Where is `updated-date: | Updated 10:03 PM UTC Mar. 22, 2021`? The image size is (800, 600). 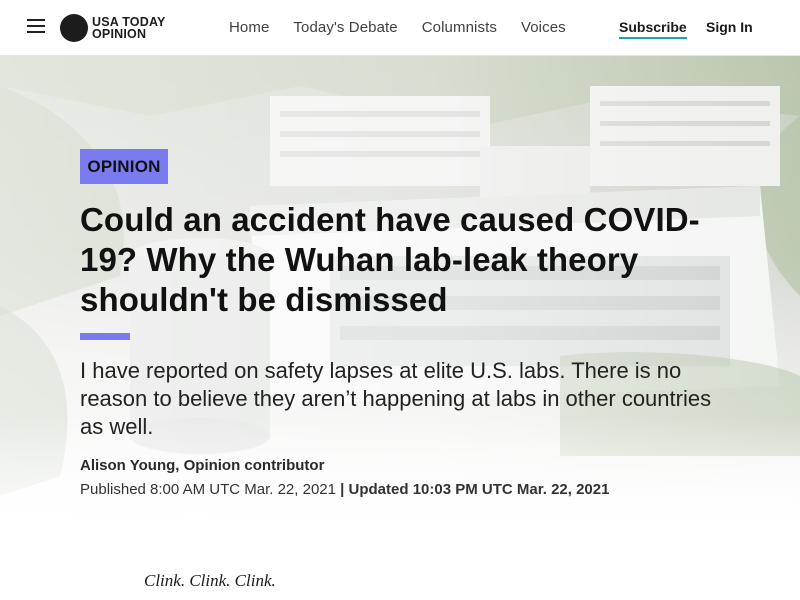 updated-date: | Updated 10:03 PM UTC Mar. 22, 2021 is located at coordinates (475, 489).